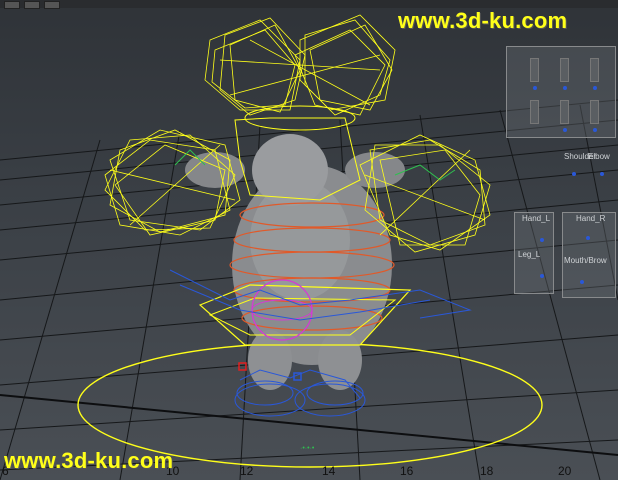  I want to click on ruler-label: 20, so click(565, 471).